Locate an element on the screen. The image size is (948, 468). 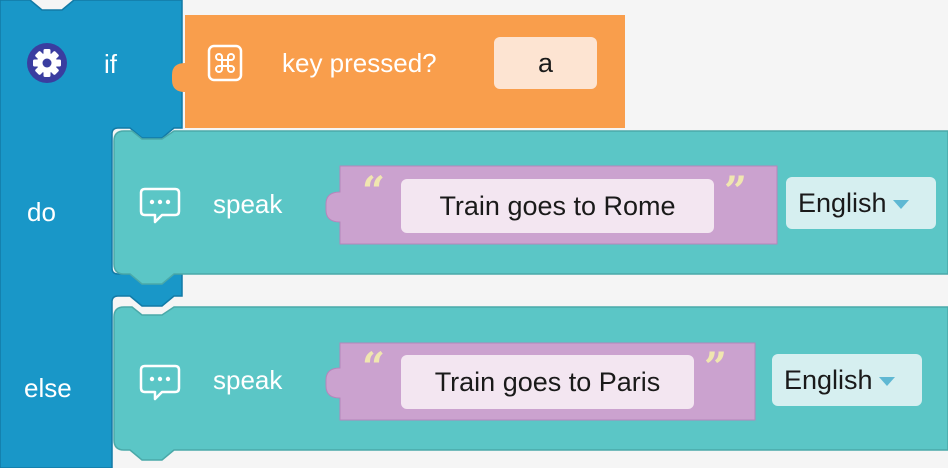
speak-text-field: Train goes to Paris is located at coordinates (547, 382).